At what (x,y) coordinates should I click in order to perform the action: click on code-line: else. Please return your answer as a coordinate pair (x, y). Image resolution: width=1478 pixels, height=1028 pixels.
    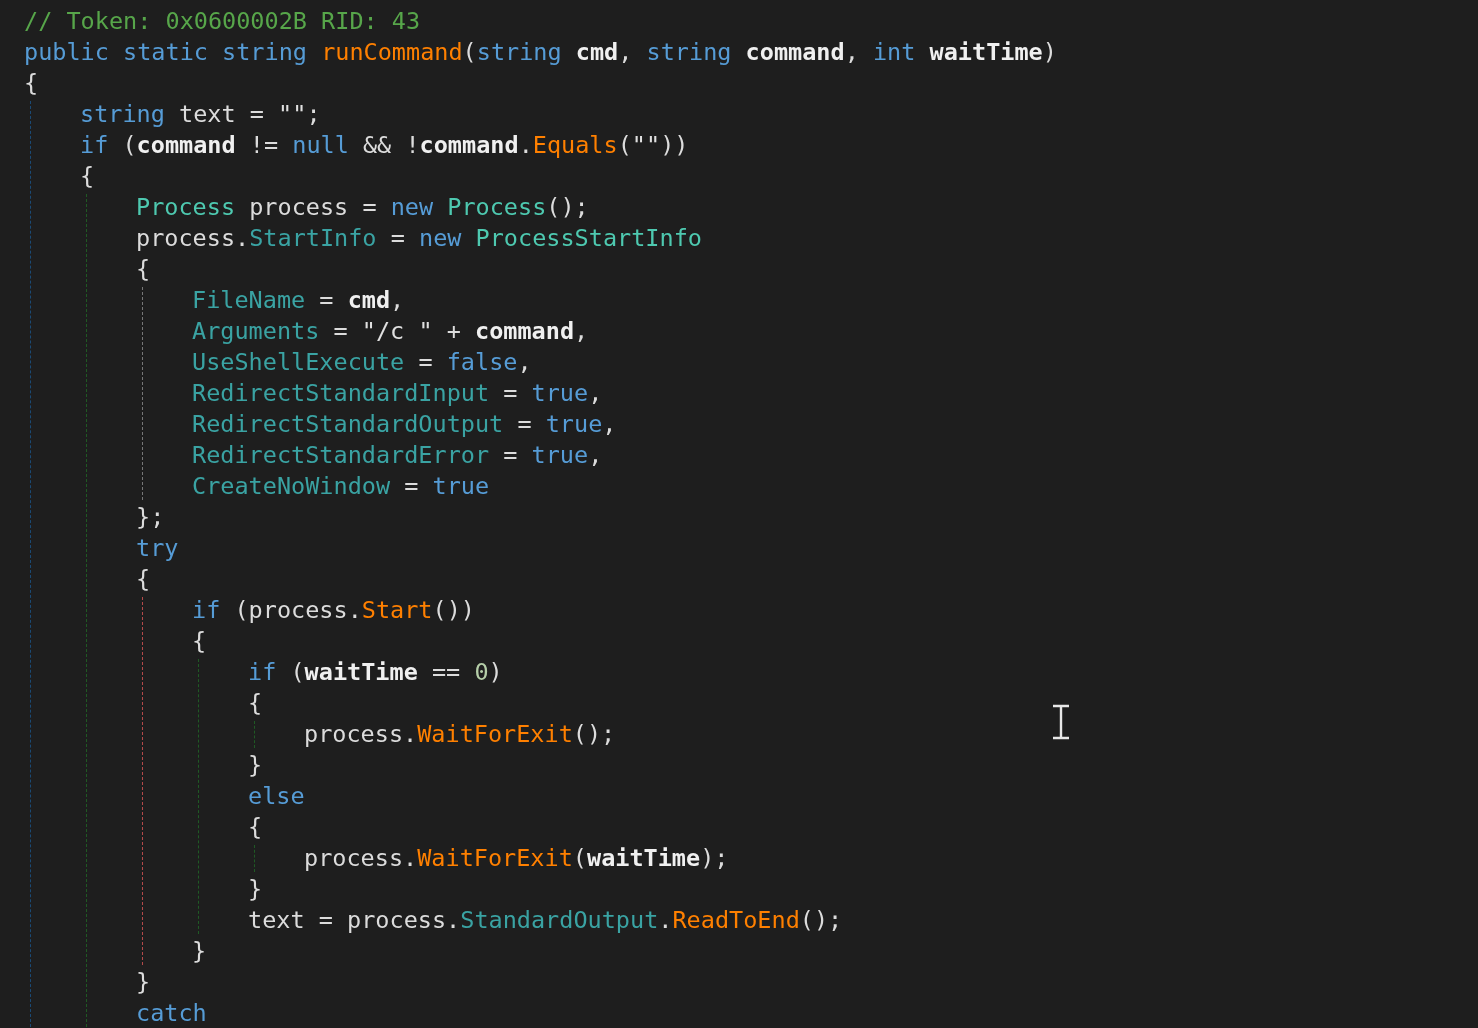
    Looking at the image, I should click on (276, 796).